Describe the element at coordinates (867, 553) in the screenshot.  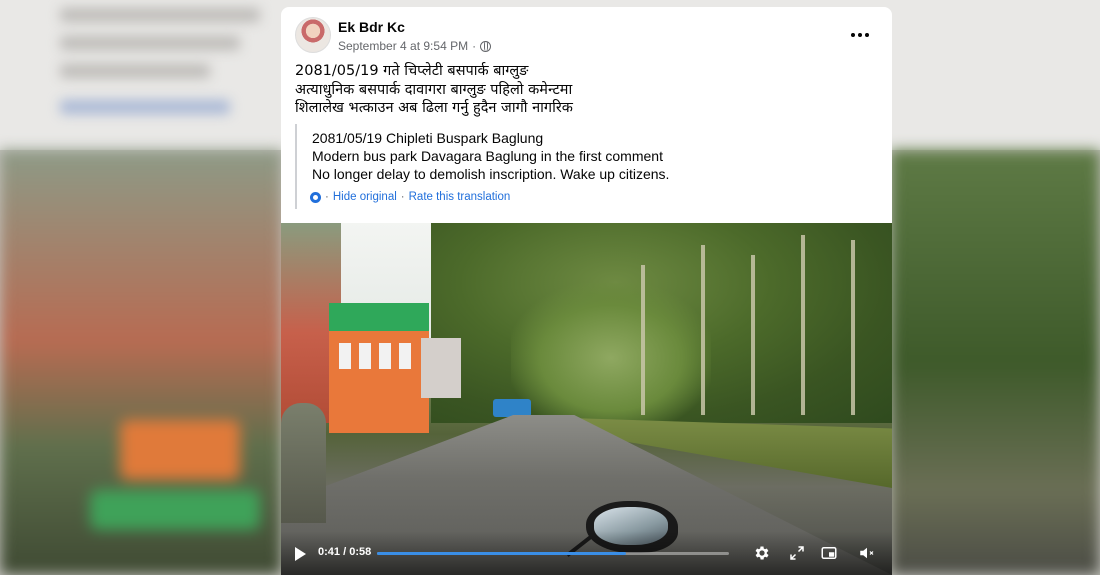
I see `mute-icon` at that location.